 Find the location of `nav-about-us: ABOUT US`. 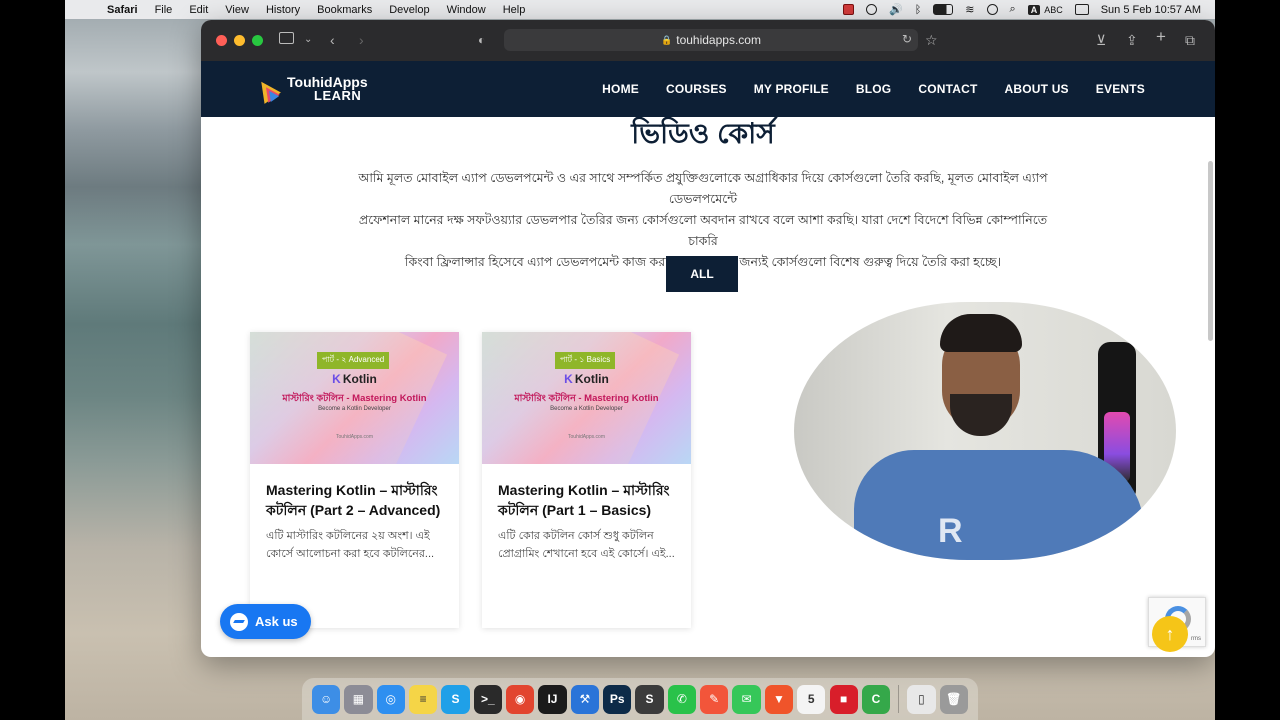

nav-about-us: ABOUT US is located at coordinates (1037, 89).